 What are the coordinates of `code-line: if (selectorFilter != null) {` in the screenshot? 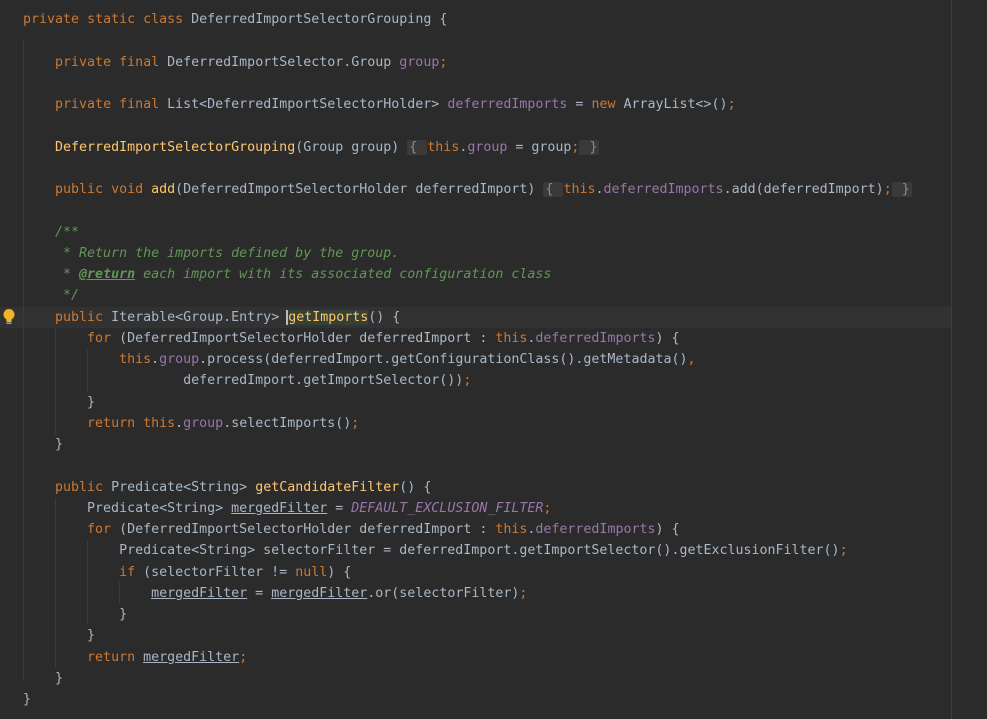 It's located at (187, 572).